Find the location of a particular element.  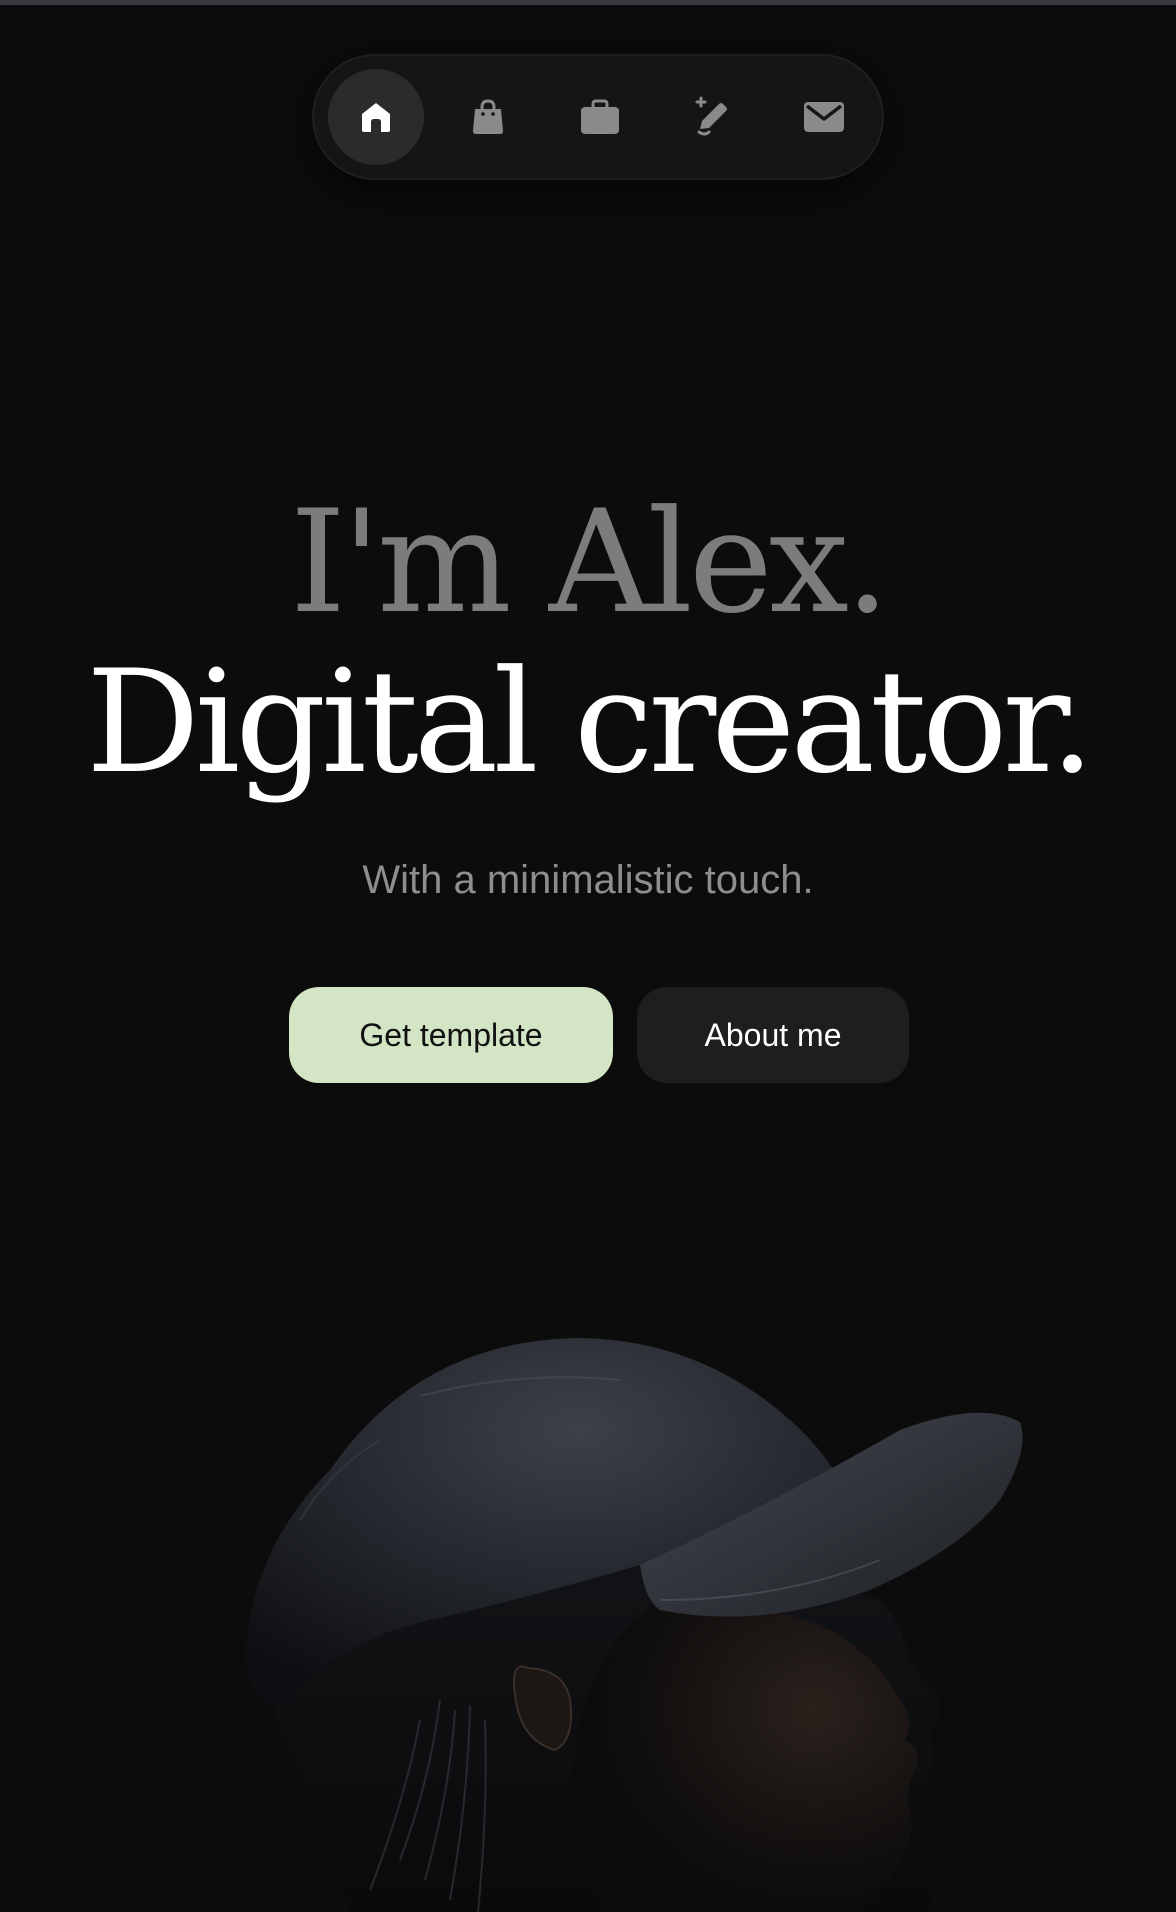

nav-item-work is located at coordinates (600, 117).